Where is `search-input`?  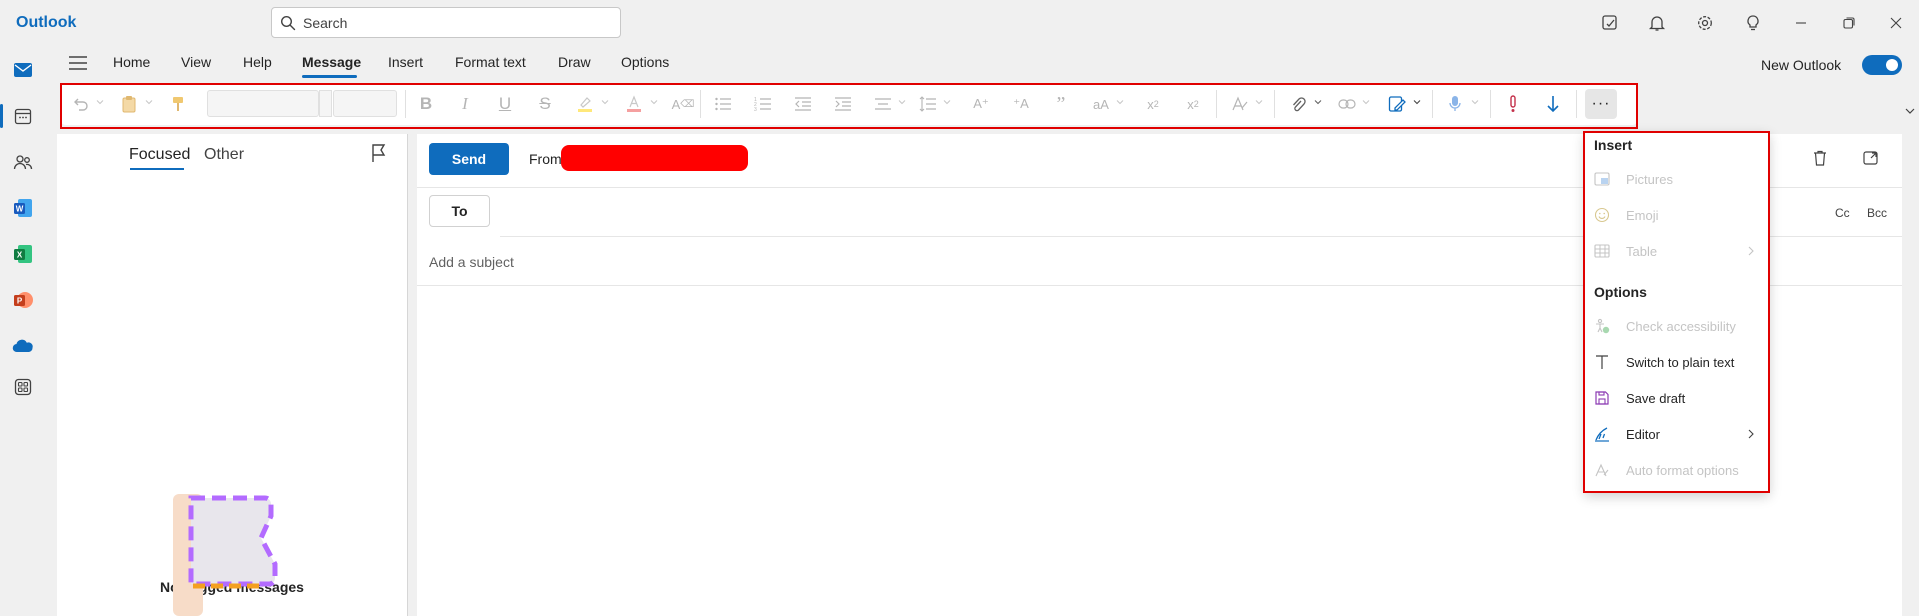
search-input is located at coordinates (453, 23).